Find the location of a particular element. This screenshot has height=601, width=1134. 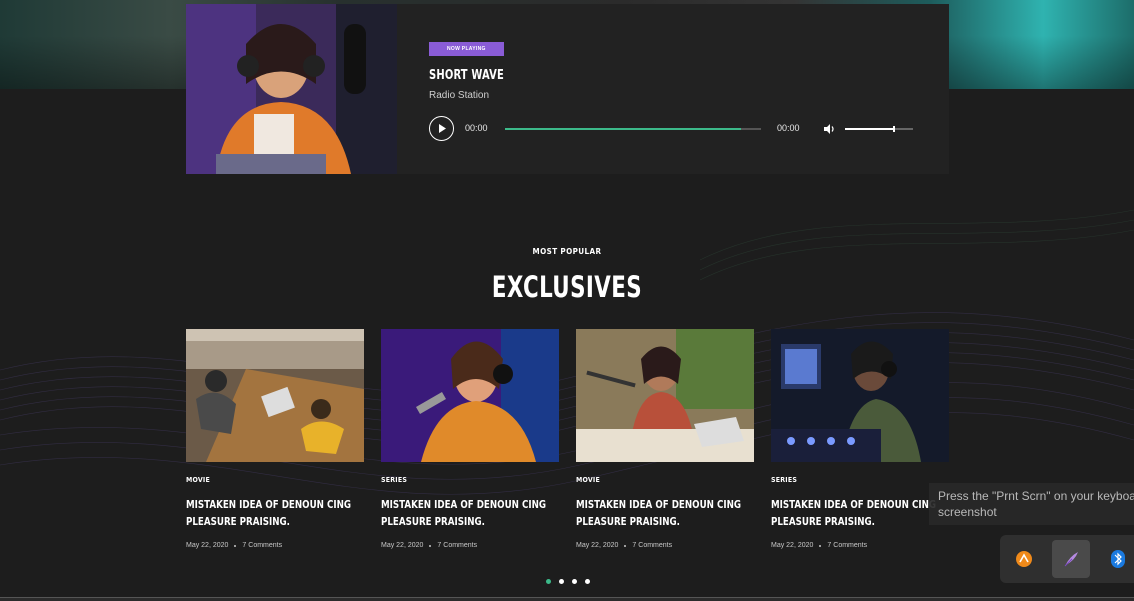

current-time: 00:00 is located at coordinates (476, 128).